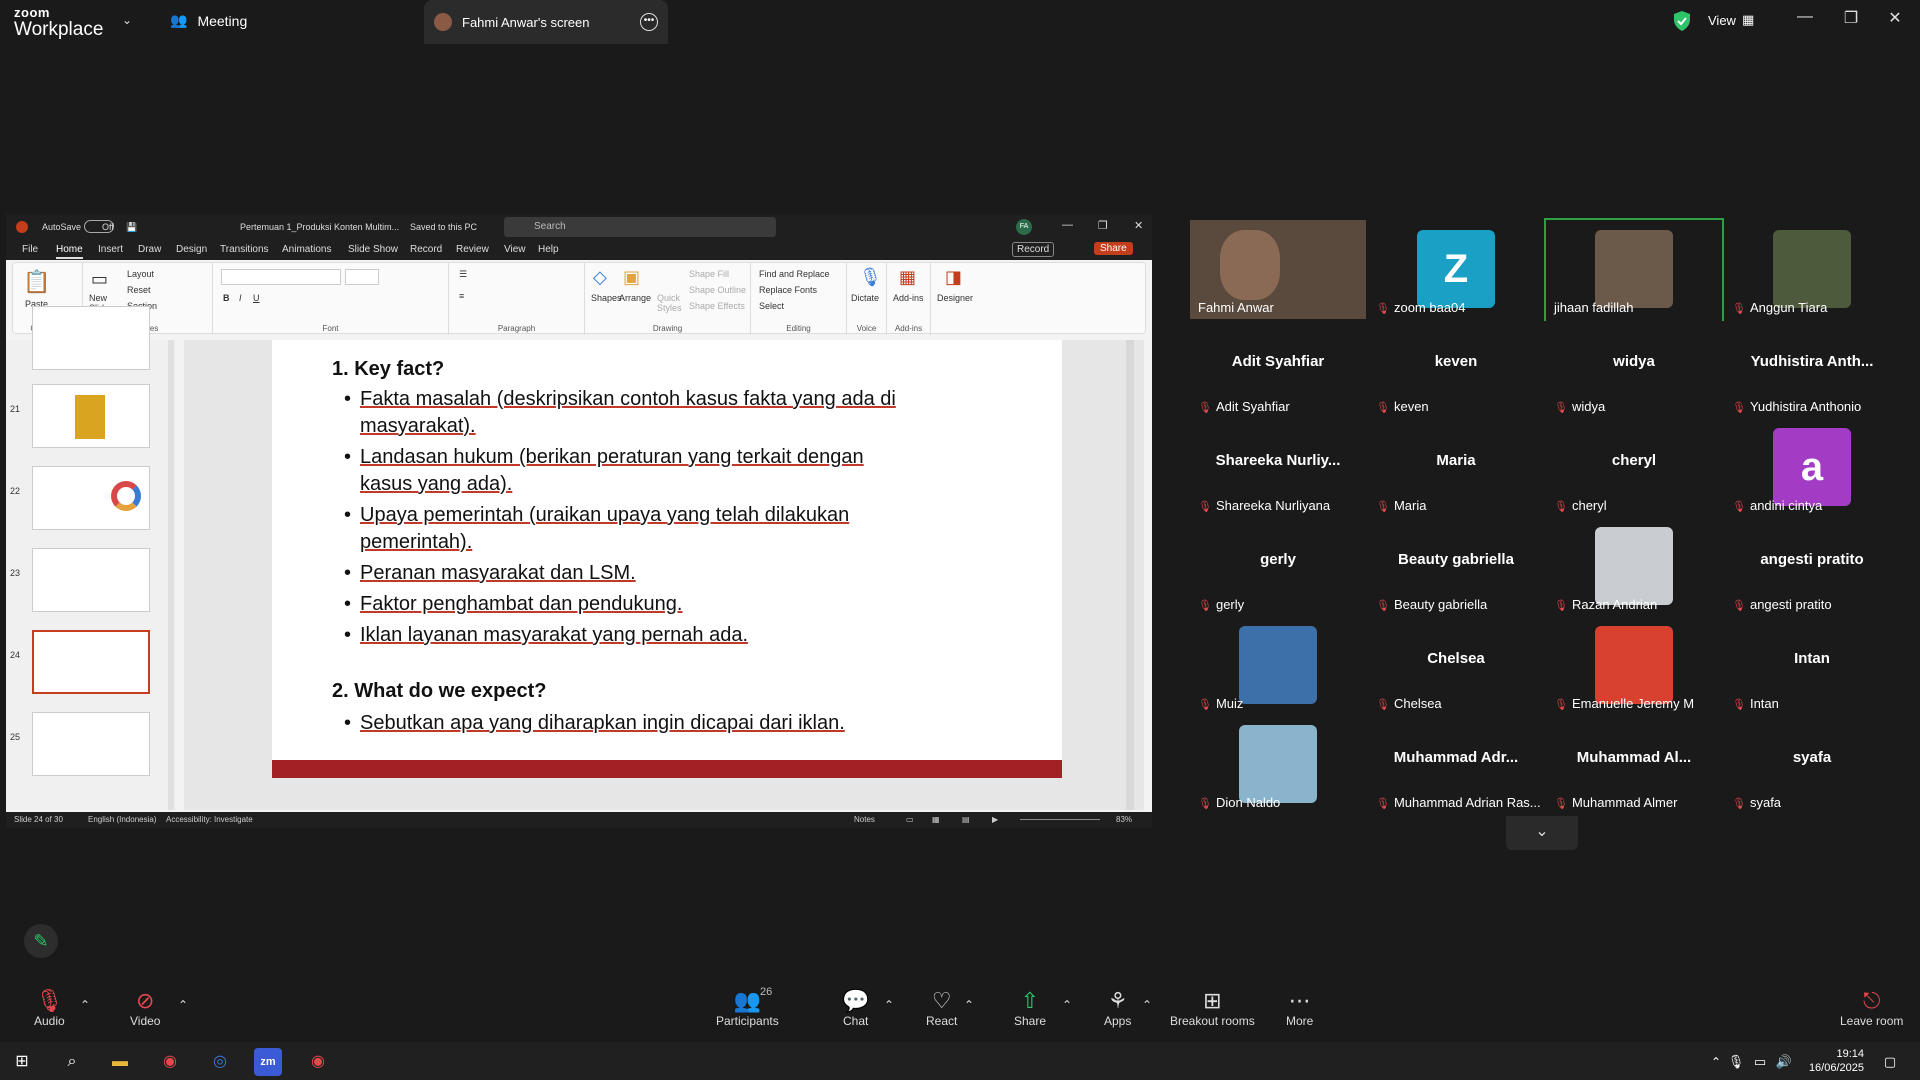 Image resolution: width=1920 pixels, height=1080 pixels. What do you see at coordinates (183, 1005) in the screenshot?
I see `video-options-caret-icon: ⌃` at bounding box center [183, 1005].